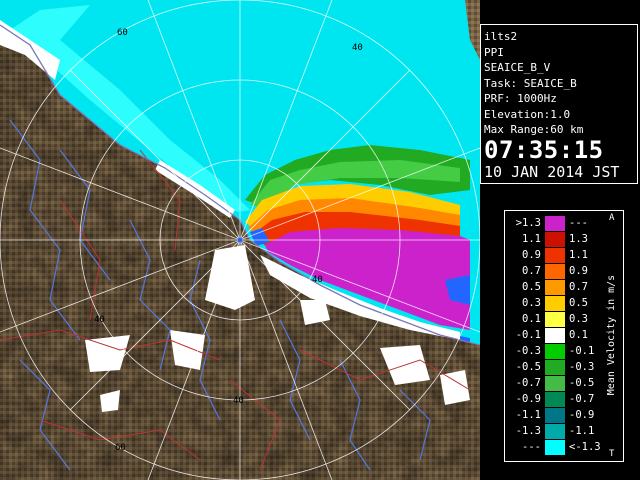  I want to click on legend-high-value: ---, so click(578, 223).